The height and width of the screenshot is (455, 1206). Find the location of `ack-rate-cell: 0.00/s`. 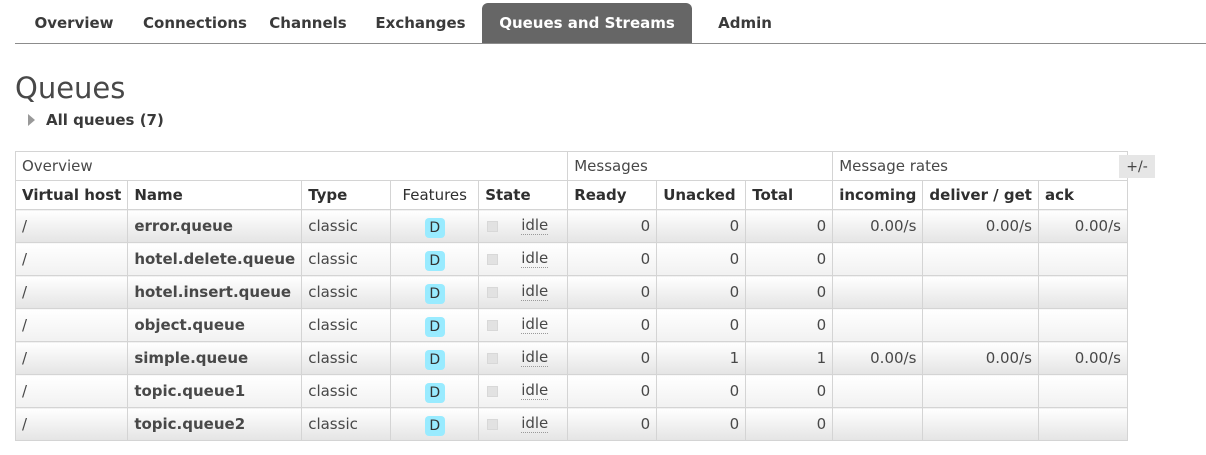

ack-rate-cell: 0.00/s is located at coordinates (1082, 226).